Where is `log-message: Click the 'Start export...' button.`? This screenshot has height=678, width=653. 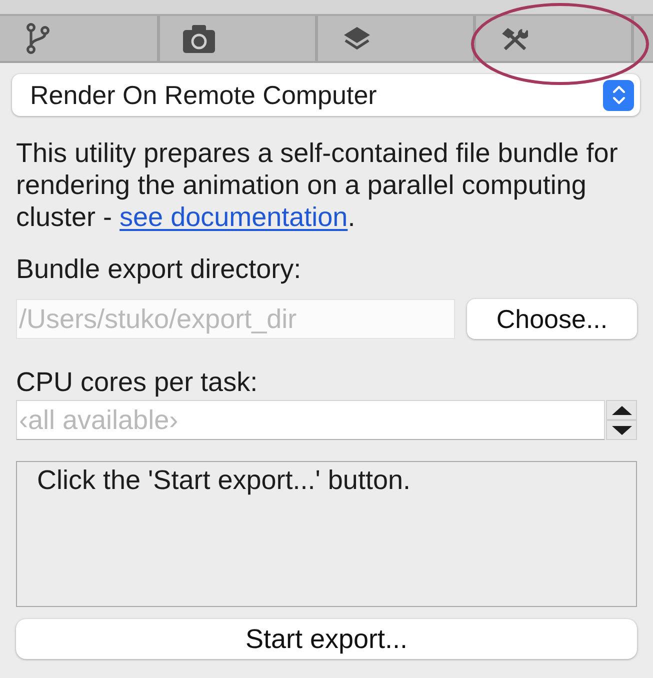 log-message: Click the 'Start export...' button. is located at coordinates (223, 480).